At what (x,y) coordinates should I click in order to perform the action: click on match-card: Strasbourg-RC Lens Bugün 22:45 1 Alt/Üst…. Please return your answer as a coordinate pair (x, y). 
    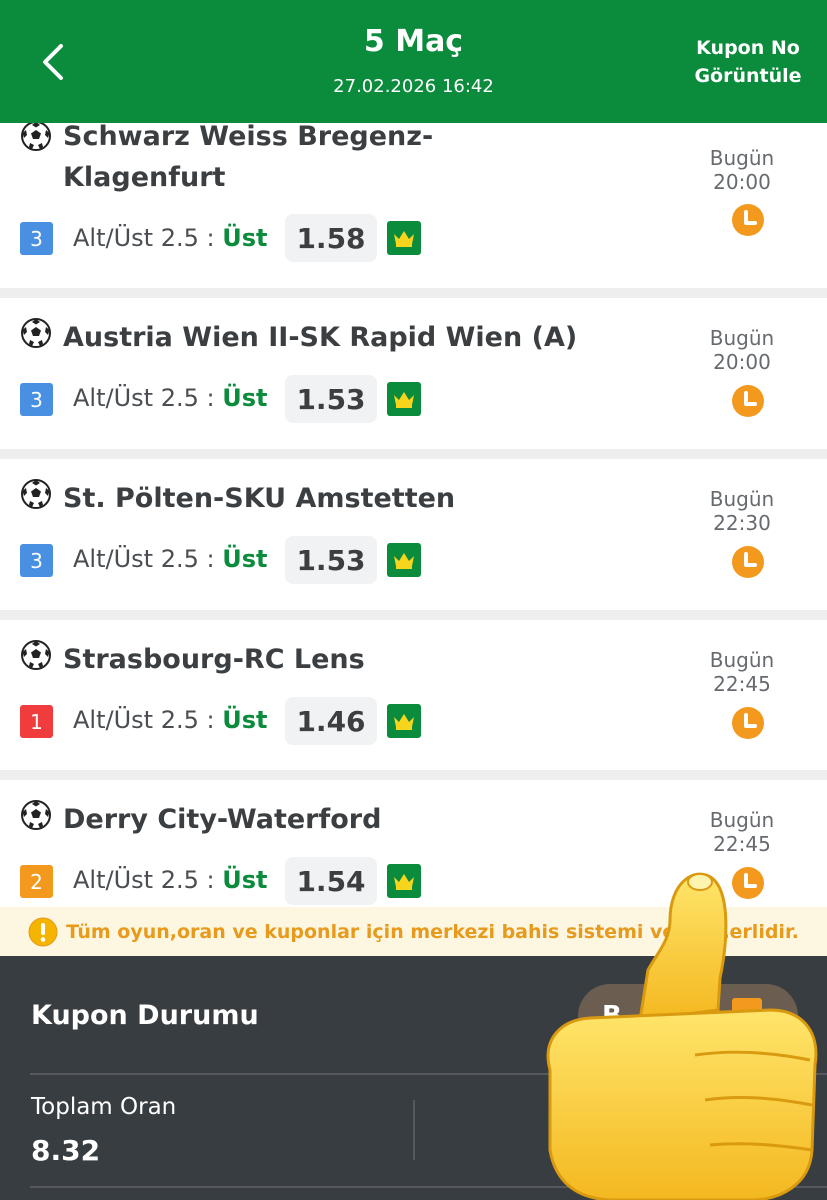
    Looking at the image, I should click on (413, 695).